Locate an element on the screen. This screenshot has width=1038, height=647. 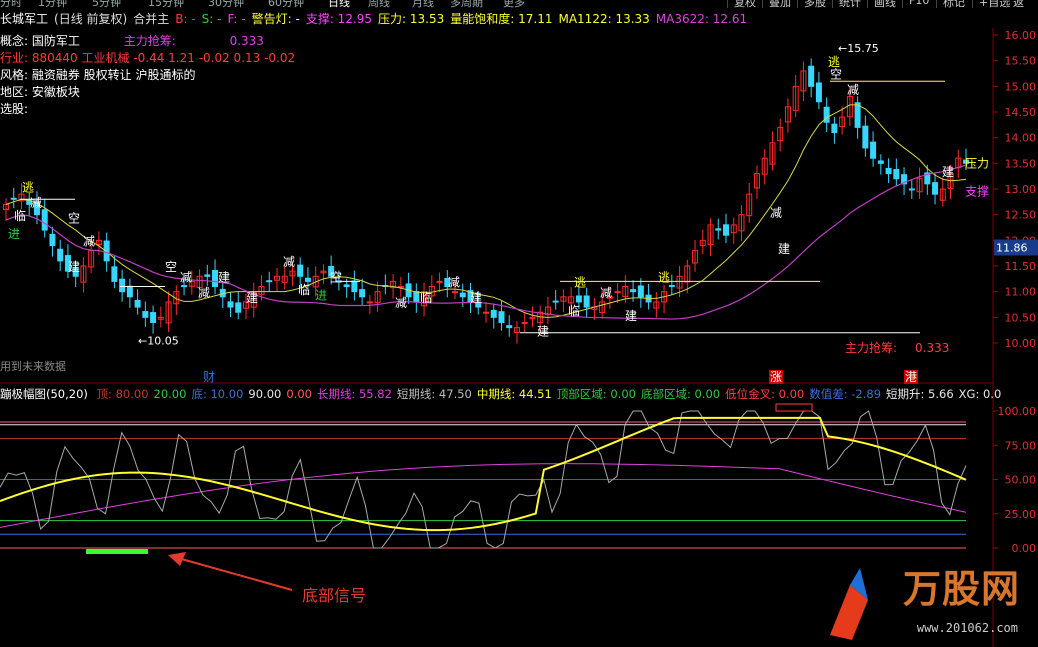
pressure-label: 压力 is located at coordinates (977, 163).